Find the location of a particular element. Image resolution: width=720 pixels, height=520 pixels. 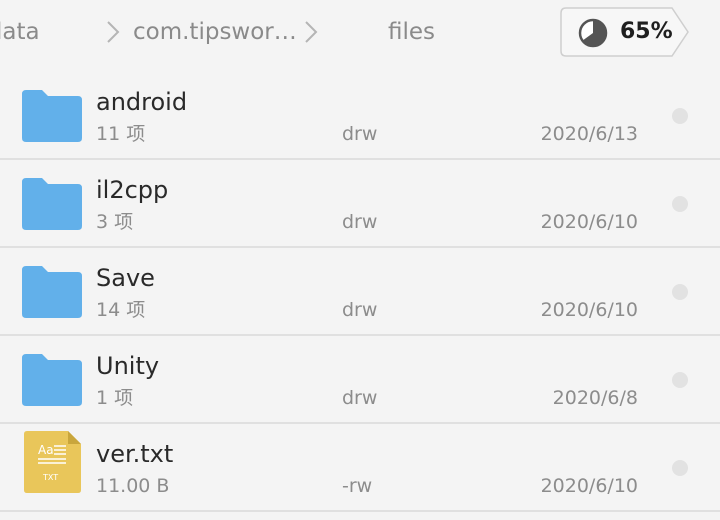

storage-usage-button: 65% is located at coordinates (625, 32).